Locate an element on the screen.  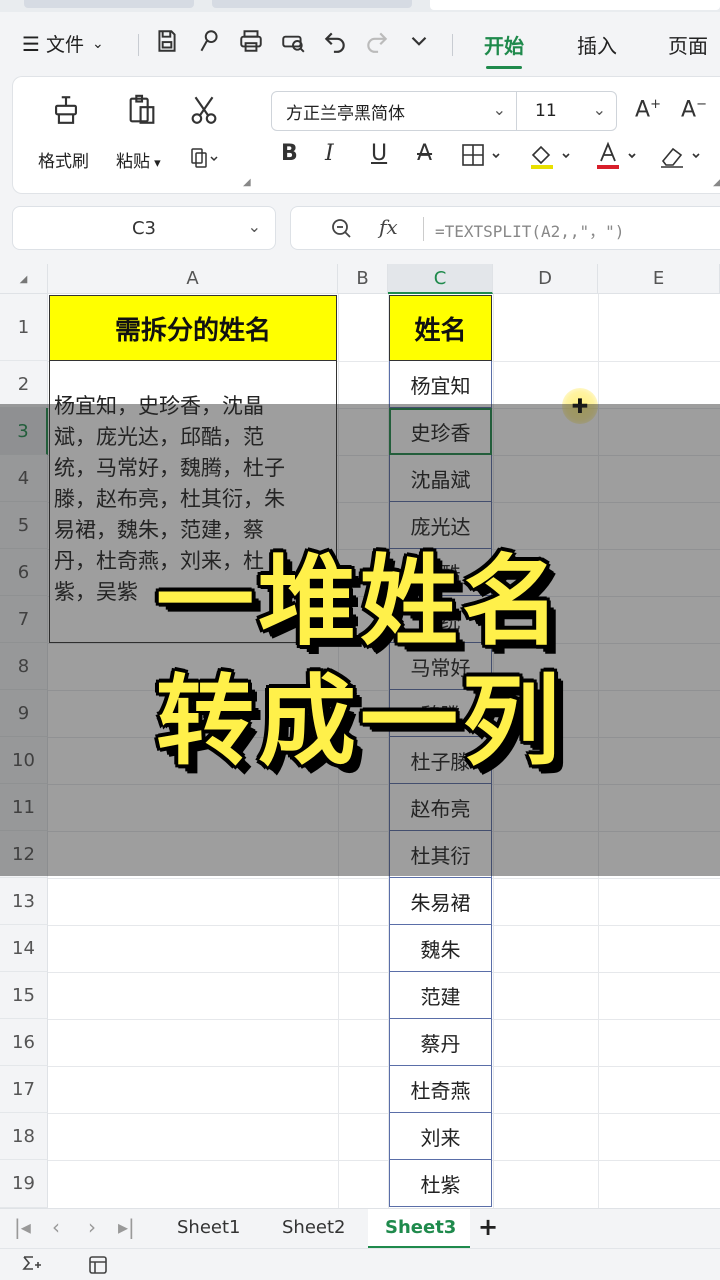
row-header: 1 is located at coordinates (24, 327).